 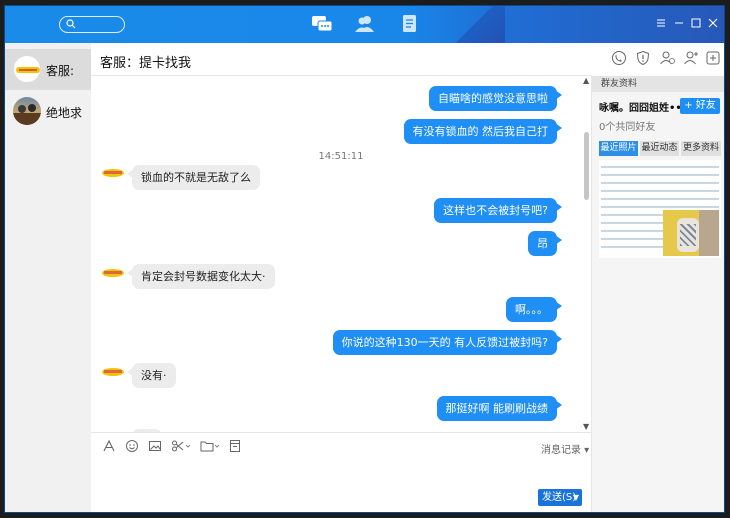 What do you see at coordinates (700, 106) in the screenshot?
I see `add-friend-button: + 好友` at bounding box center [700, 106].